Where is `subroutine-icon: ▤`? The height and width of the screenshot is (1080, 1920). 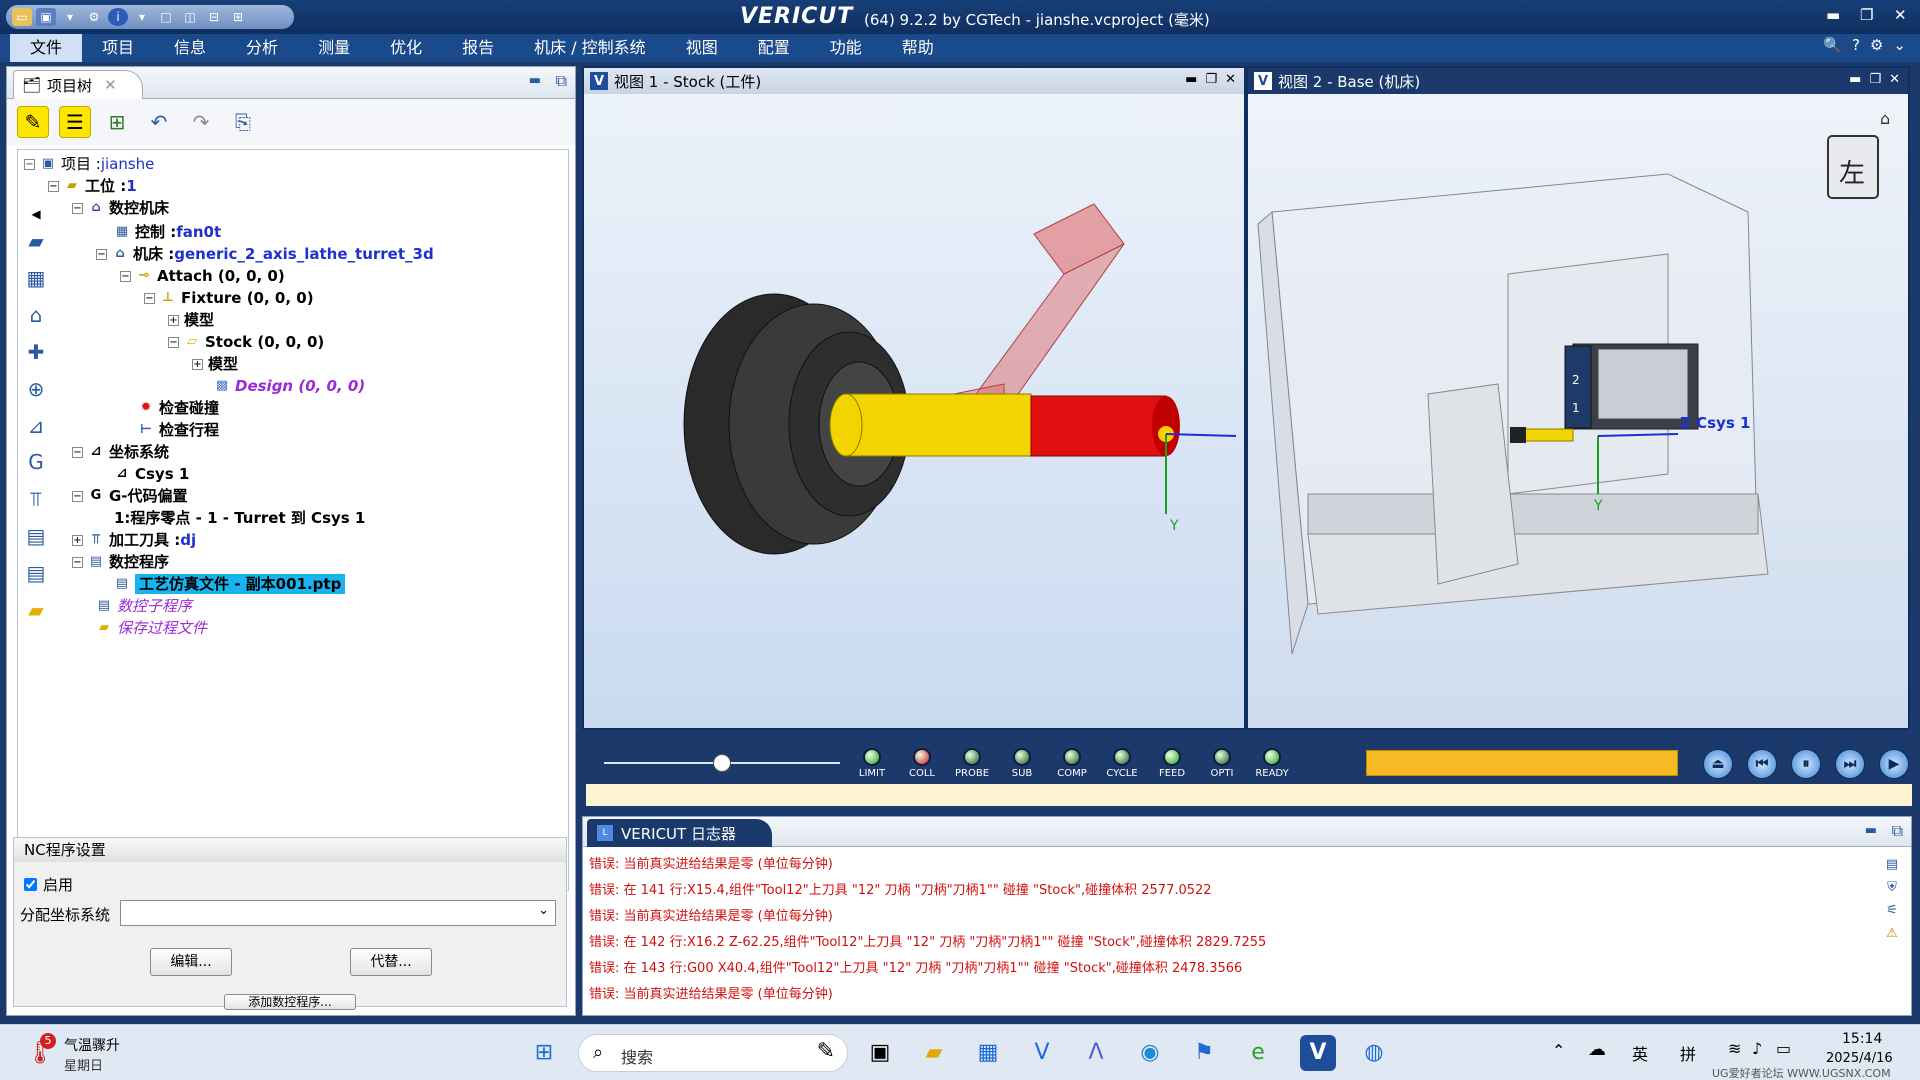 subroutine-icon: ▤ is located at coordinates (36, 575).